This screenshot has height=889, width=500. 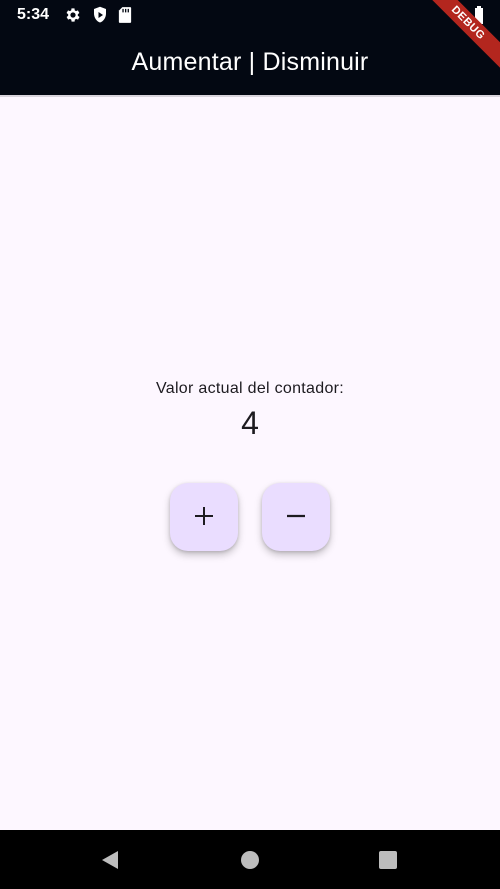 I want to click on plus-icon, so click(x=204, y=517).